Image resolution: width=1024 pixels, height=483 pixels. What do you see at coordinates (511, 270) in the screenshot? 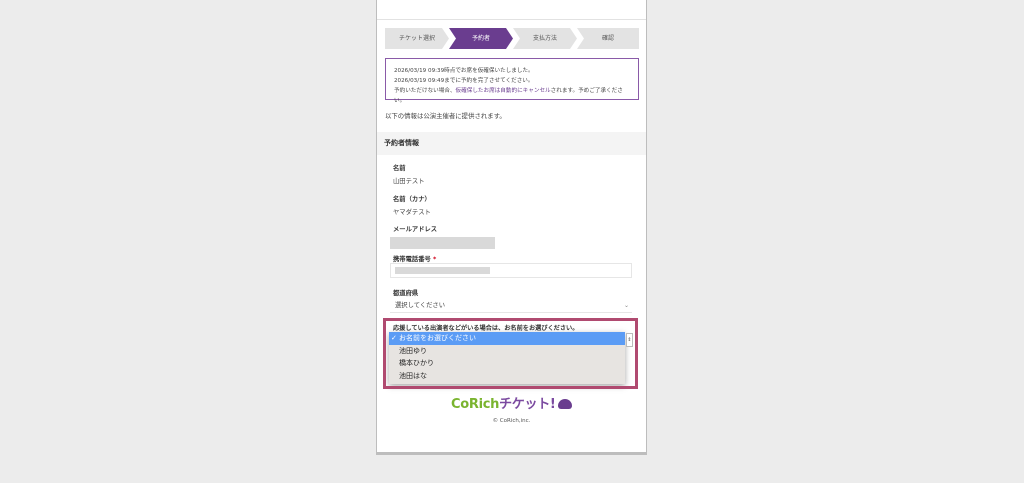
I see `phone-input` at bounding box center [511, 270].